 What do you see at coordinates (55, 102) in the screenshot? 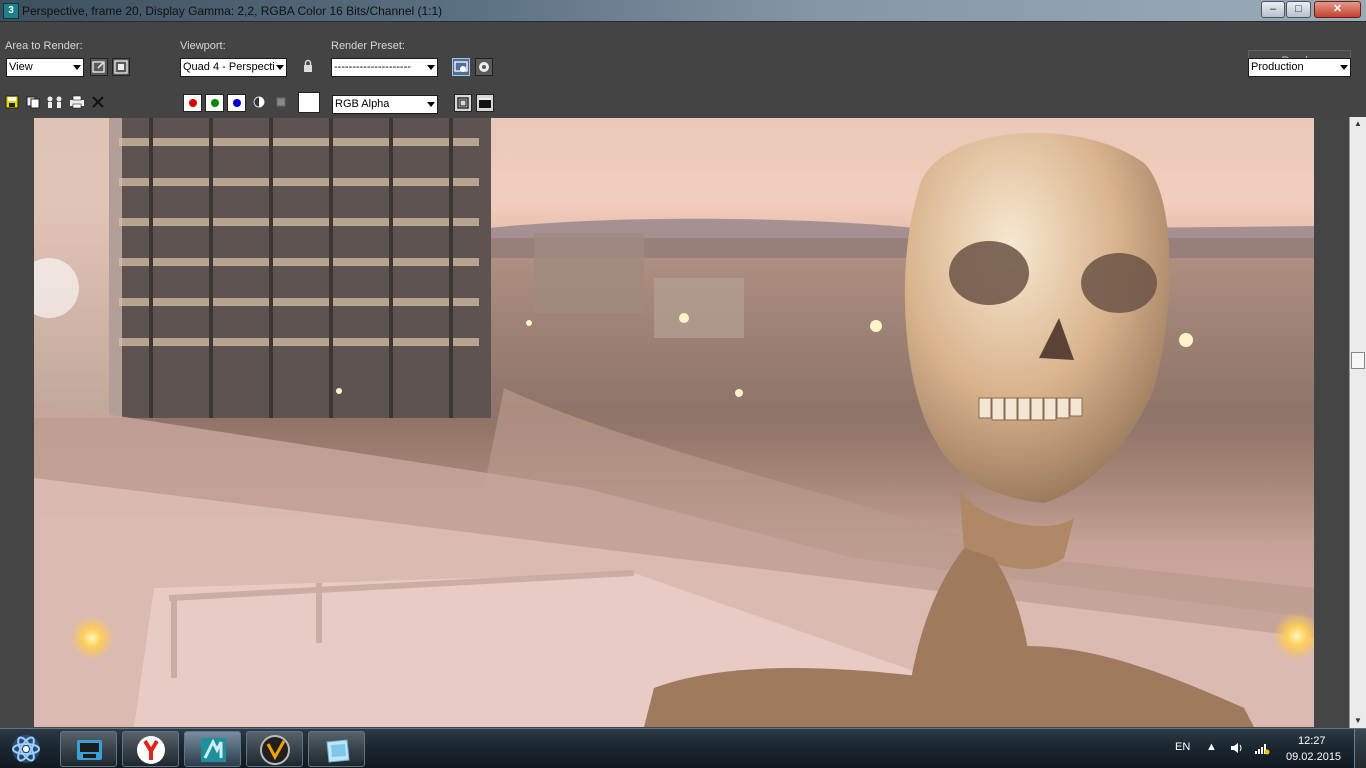
I see `clone-window-icon` at bounding box center [55, 102].